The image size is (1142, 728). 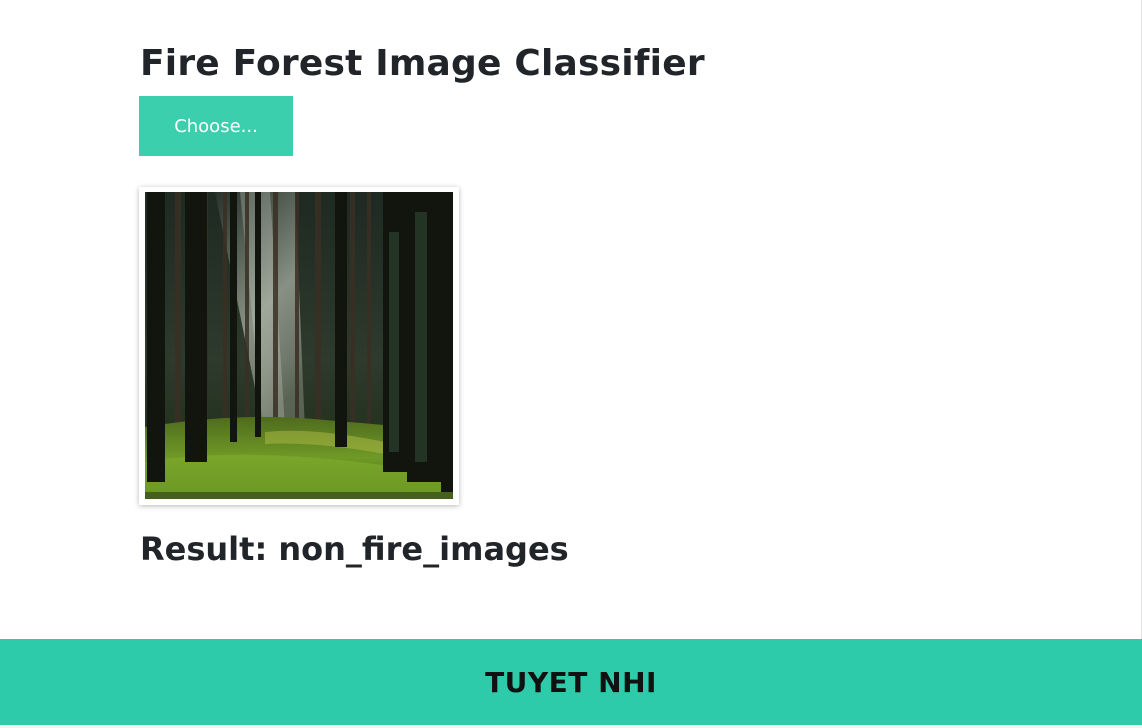 What do you see at coordinates (354, 549) in the screenshot?
I see `classification-result: Result: non_fire_images` at bounding box center [354, 549].